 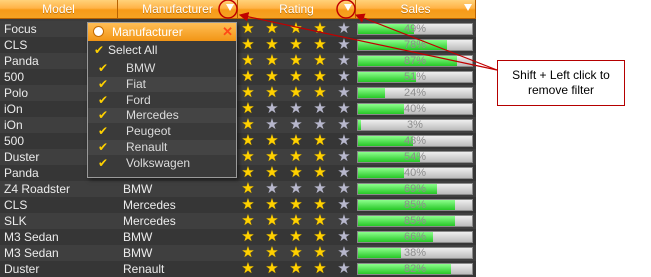 I want to click on manufacturer-filter-highlight, so click(x=228, y=9).